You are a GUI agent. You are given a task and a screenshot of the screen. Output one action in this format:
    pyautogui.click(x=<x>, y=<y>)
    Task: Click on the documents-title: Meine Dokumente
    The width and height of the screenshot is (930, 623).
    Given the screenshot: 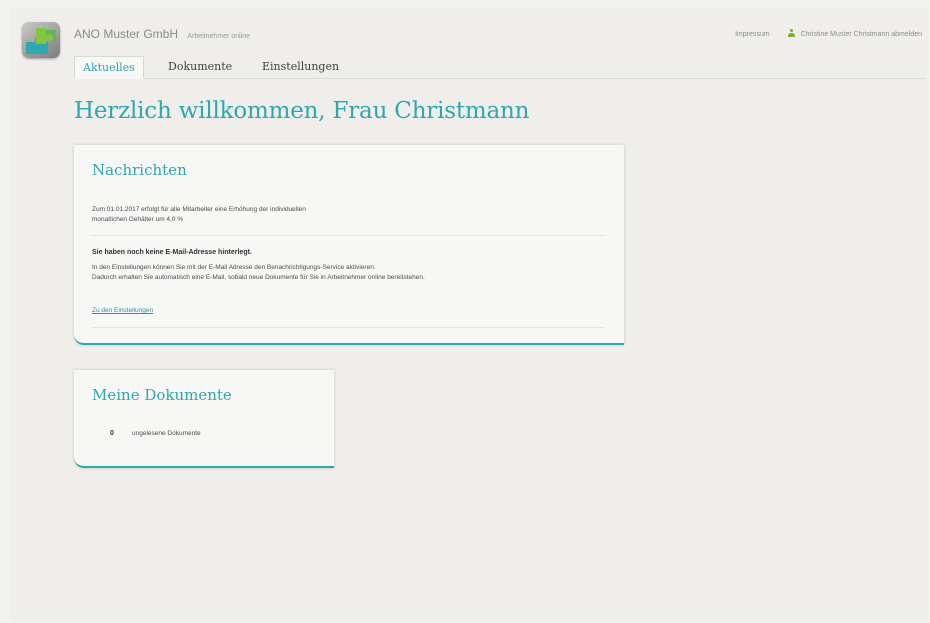 What is the action you would take?
    pyautogui.click(x=162, y=395)
    